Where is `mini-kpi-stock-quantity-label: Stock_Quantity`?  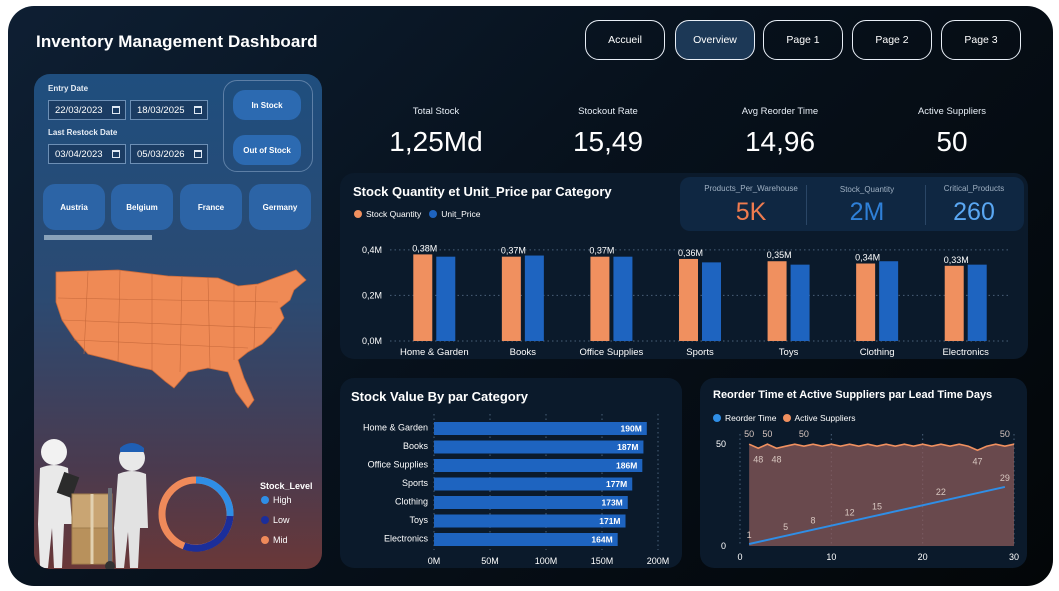
mini-kpi-stock-quantity-label: Stock_Quantity is located at coordinates (867, 189).